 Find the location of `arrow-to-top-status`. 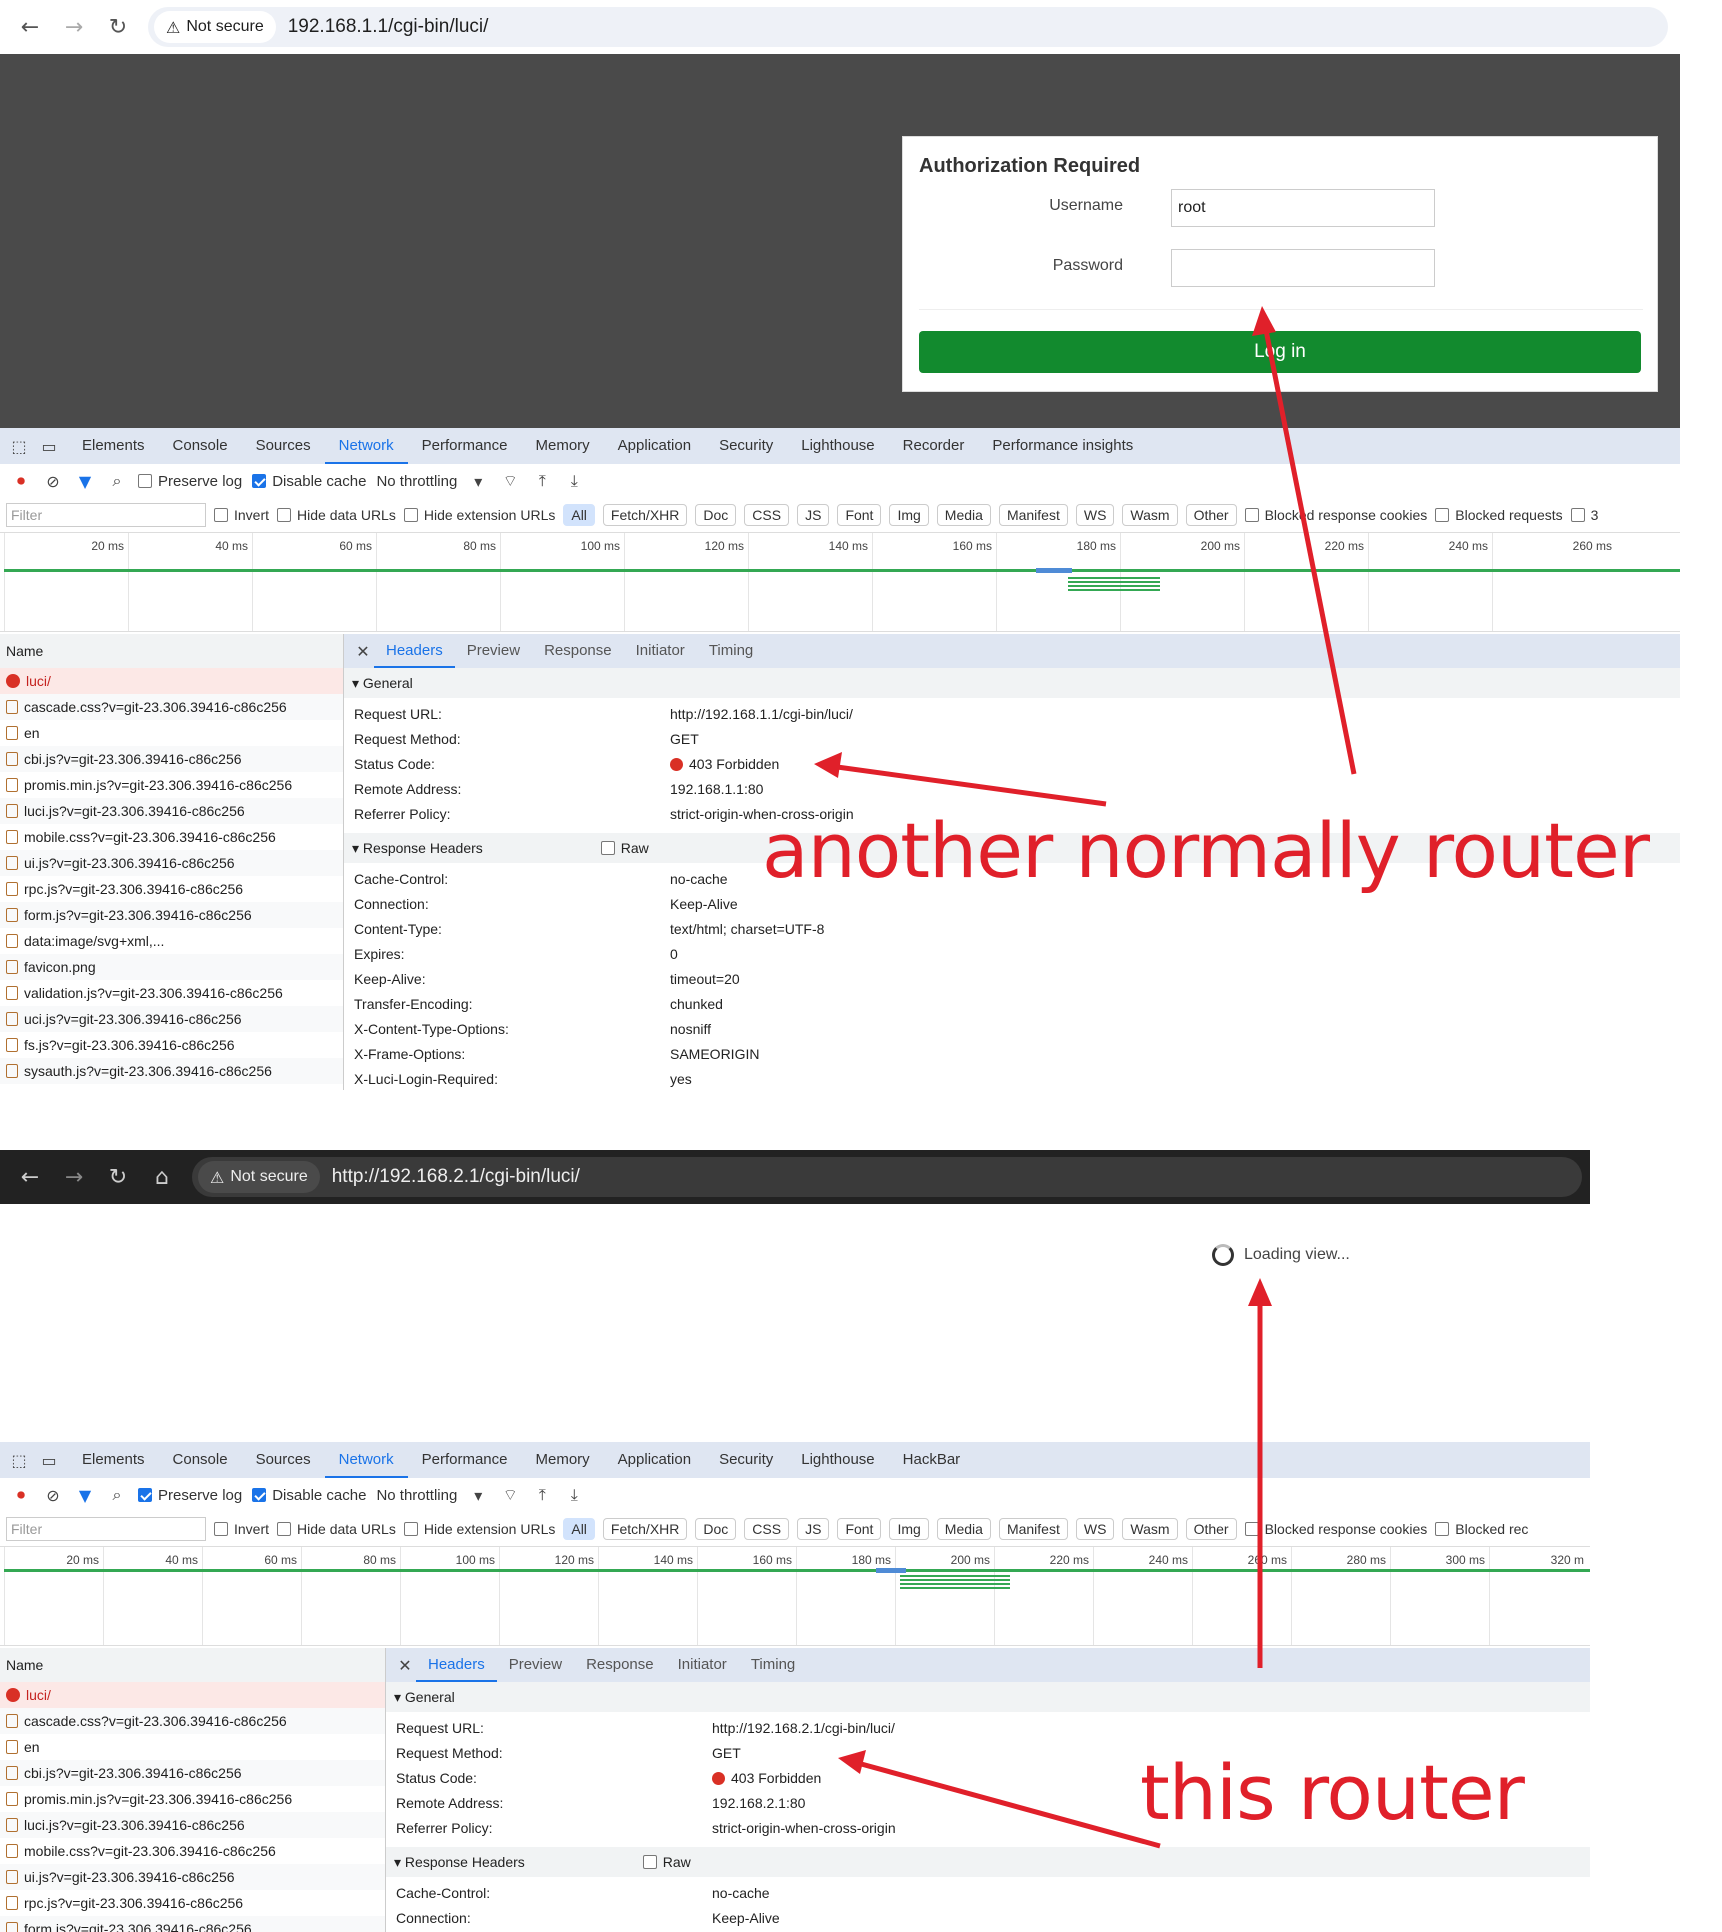

arrow-to-top-status is located at coordinates (968, 785).